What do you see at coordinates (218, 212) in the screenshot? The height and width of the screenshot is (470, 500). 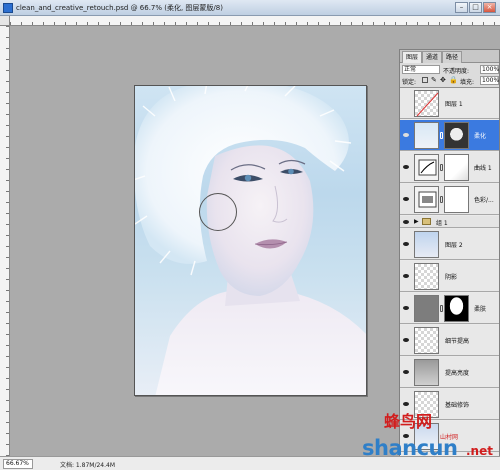 I see `brush-cursor` at bounding box center [218, 212].